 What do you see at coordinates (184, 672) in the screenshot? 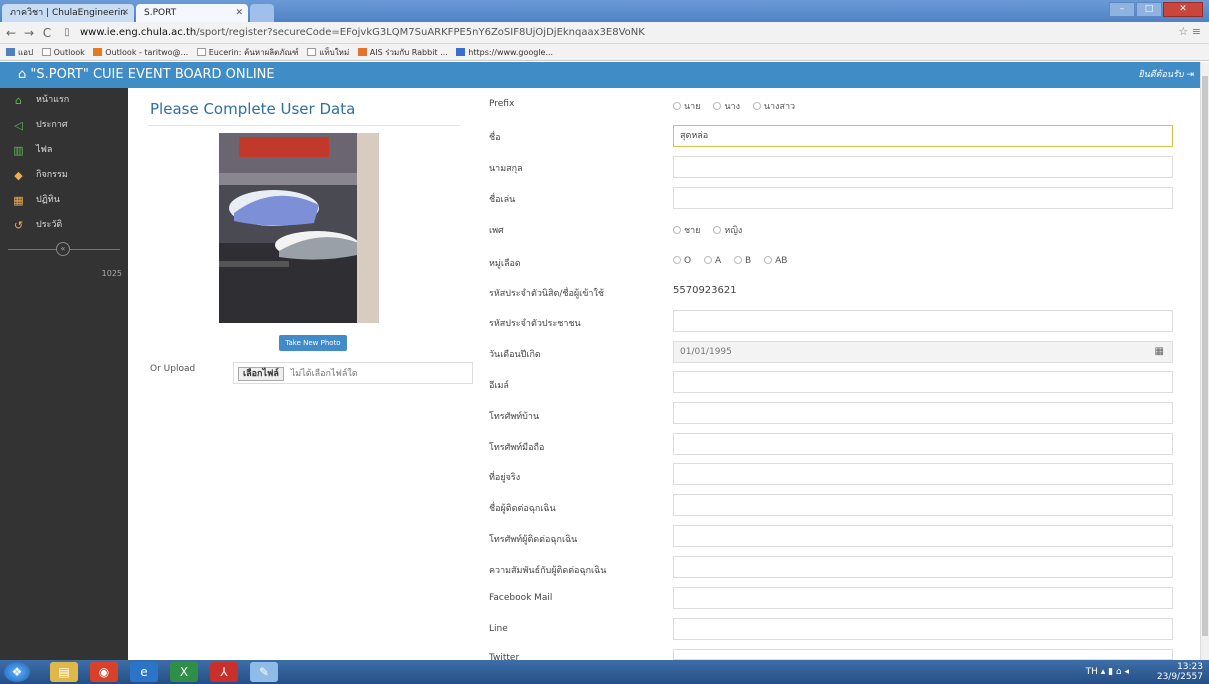
I see `excel-icon: X` at bounding box center [184, 672].